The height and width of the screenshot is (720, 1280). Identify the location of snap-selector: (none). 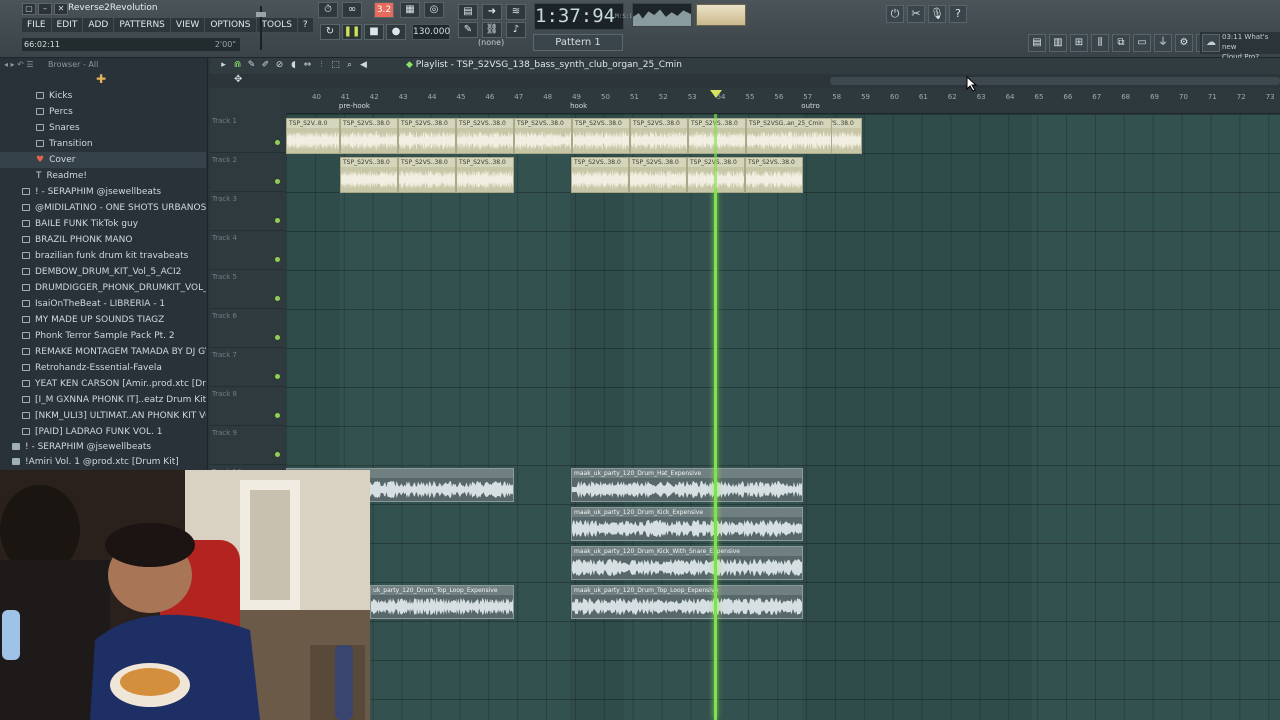
(491, 42).